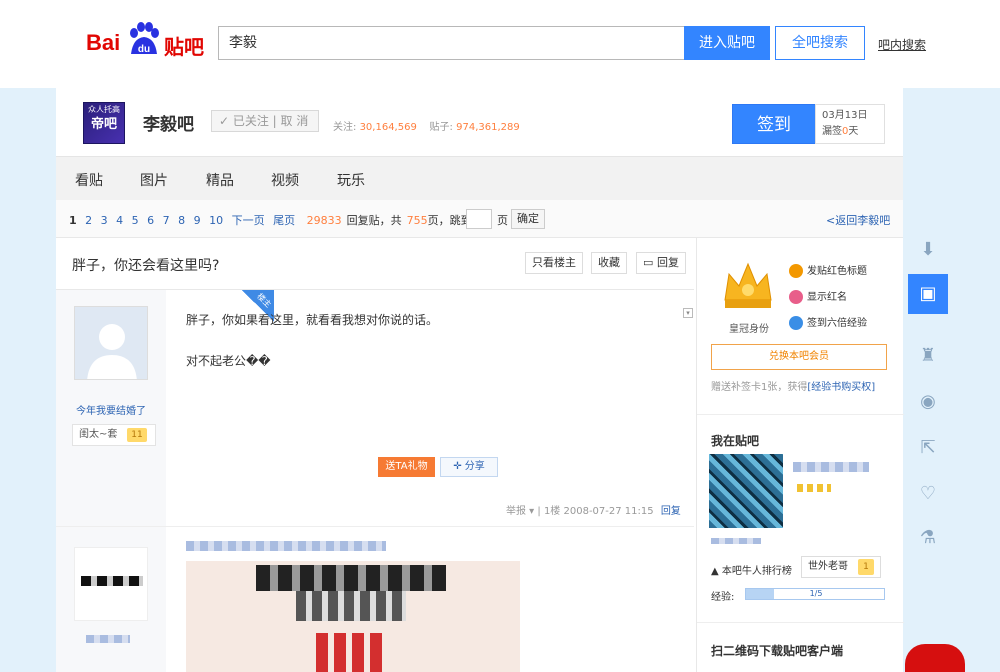  I want to click on message-icon: ▣, so click(928, 294).